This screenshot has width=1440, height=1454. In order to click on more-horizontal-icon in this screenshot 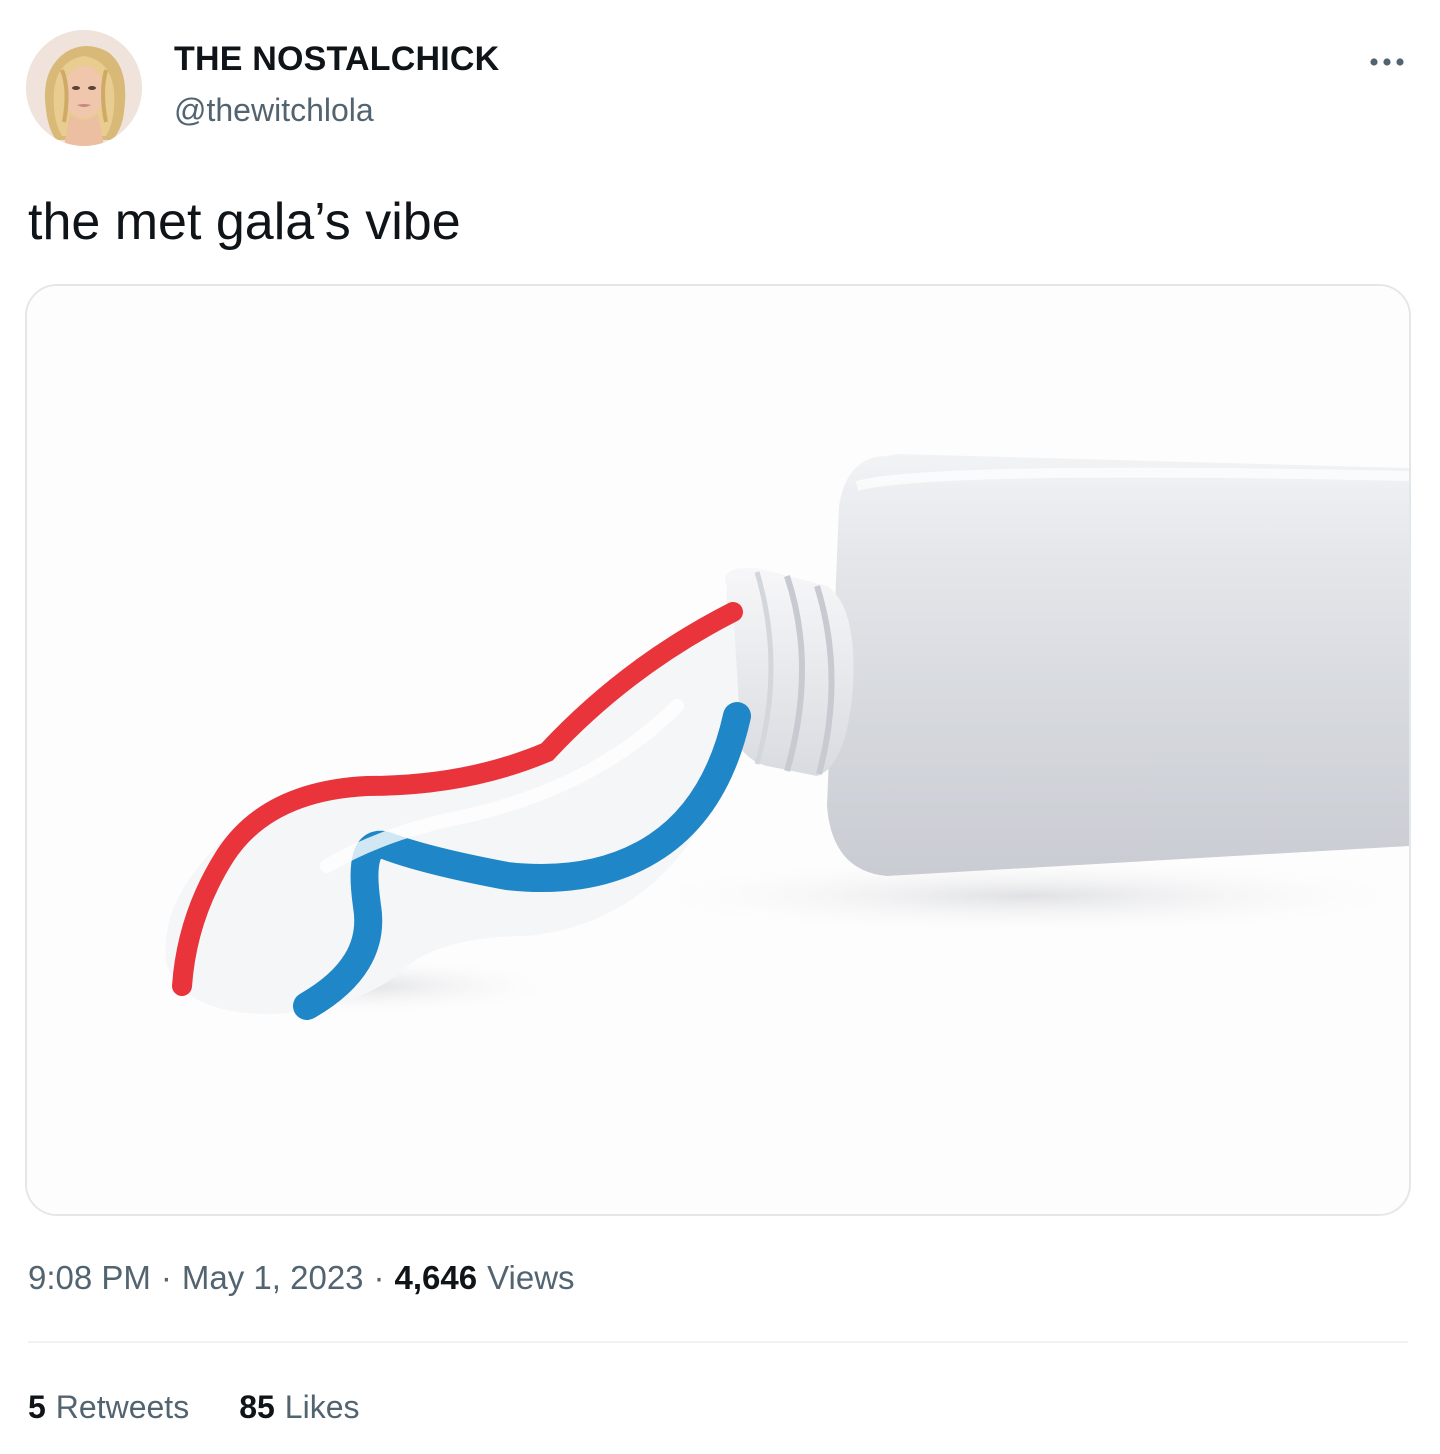, I will do `click(1387, 62)`.